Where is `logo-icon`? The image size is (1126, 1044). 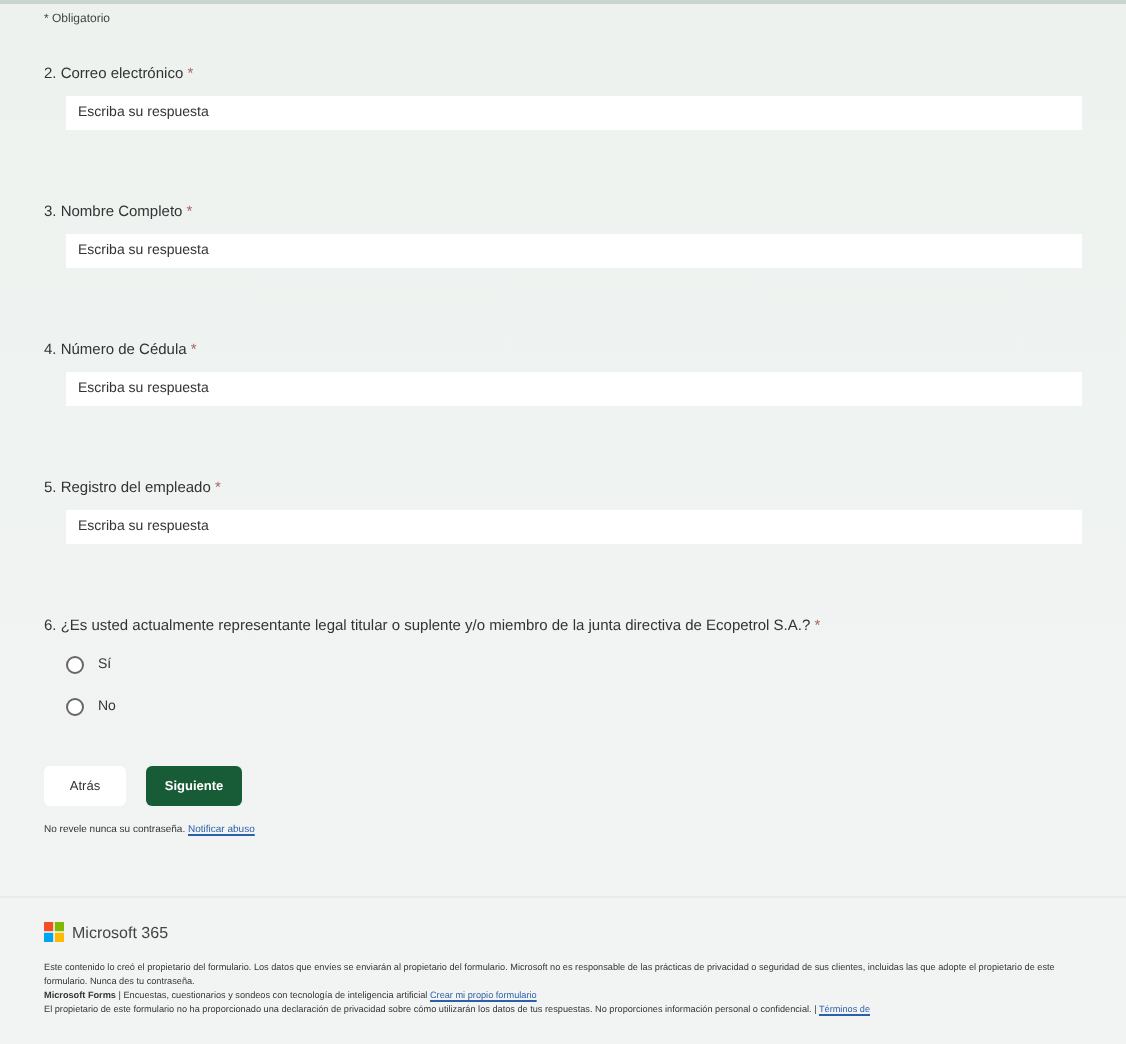 logo-icon is located at coordinates (54, 932).